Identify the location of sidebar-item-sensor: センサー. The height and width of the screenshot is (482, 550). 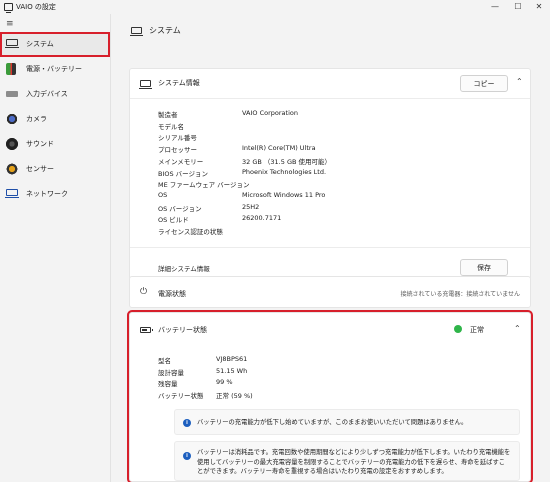
(55, 169).